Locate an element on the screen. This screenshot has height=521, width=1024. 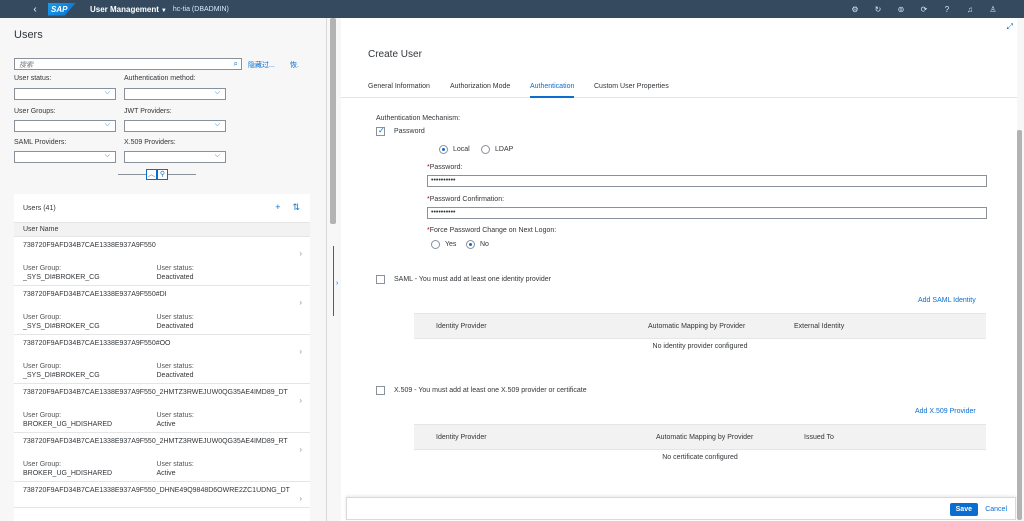
filter-collapse-bar: ︿ ⚲ is located at coordinates (157, 174).